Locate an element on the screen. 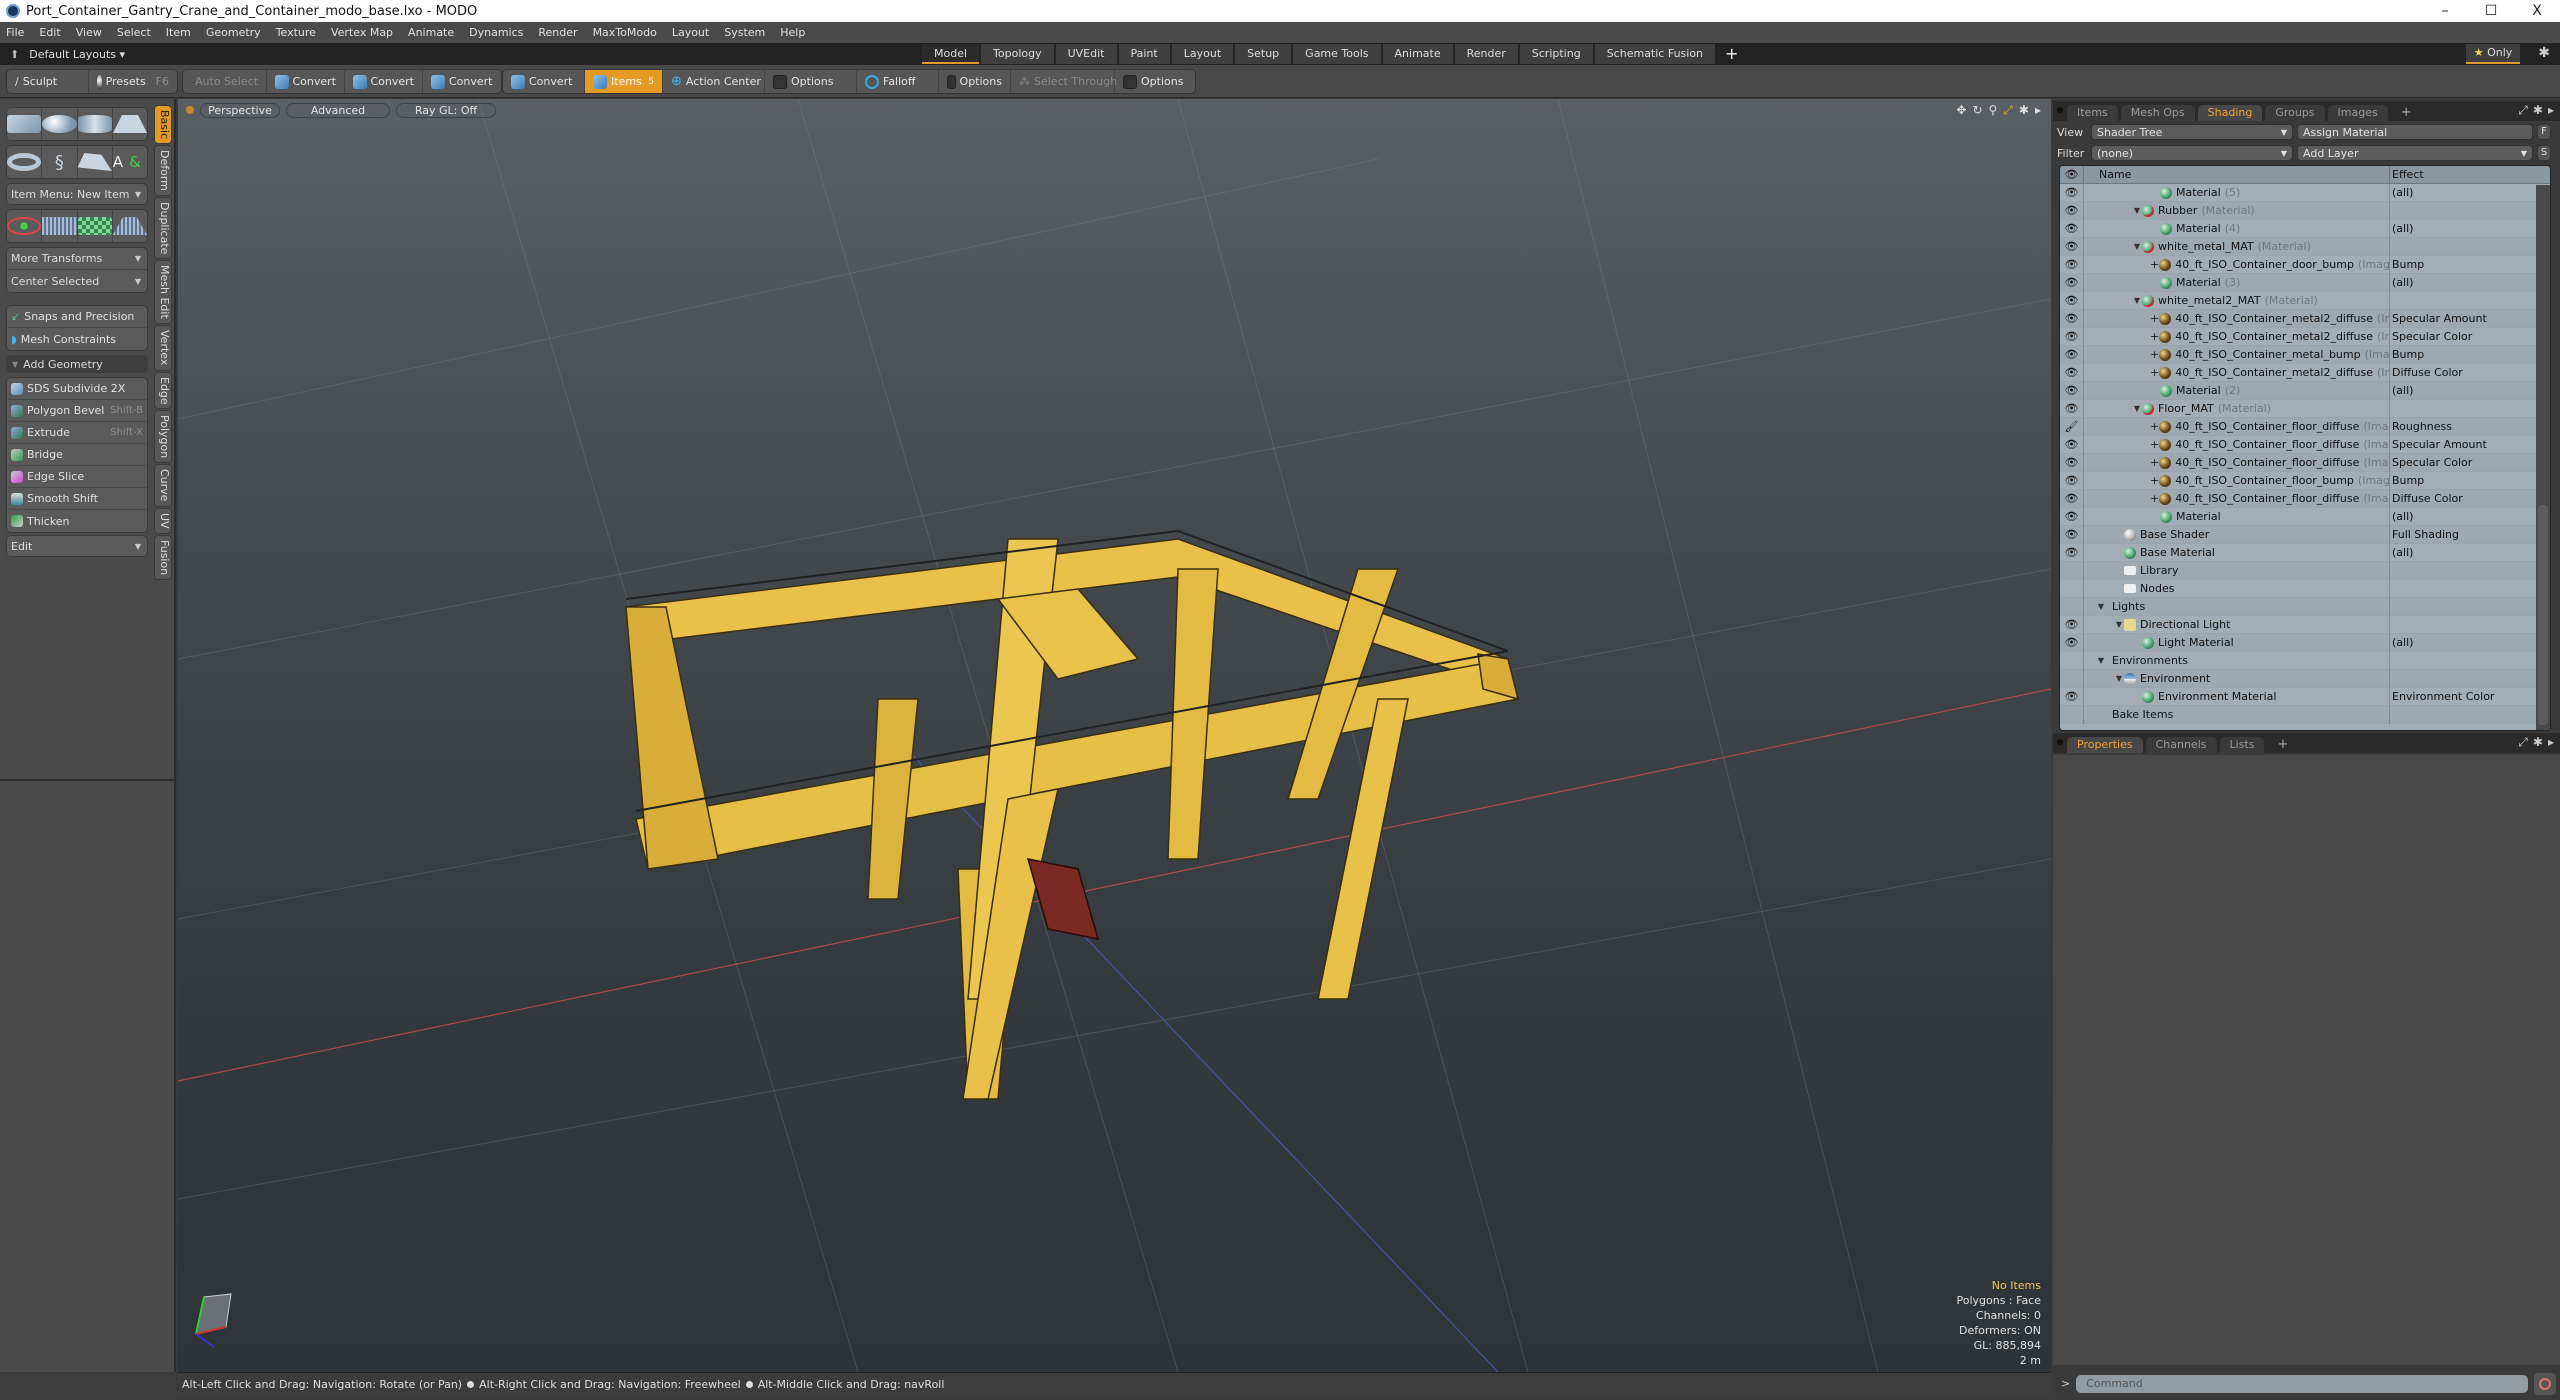 The width and height of the screenshot is (2560, 1400). shader-tree-row: 👁 ▼ white_metal_MAT(Material) ▼ is located at coordinates (2305, 246).